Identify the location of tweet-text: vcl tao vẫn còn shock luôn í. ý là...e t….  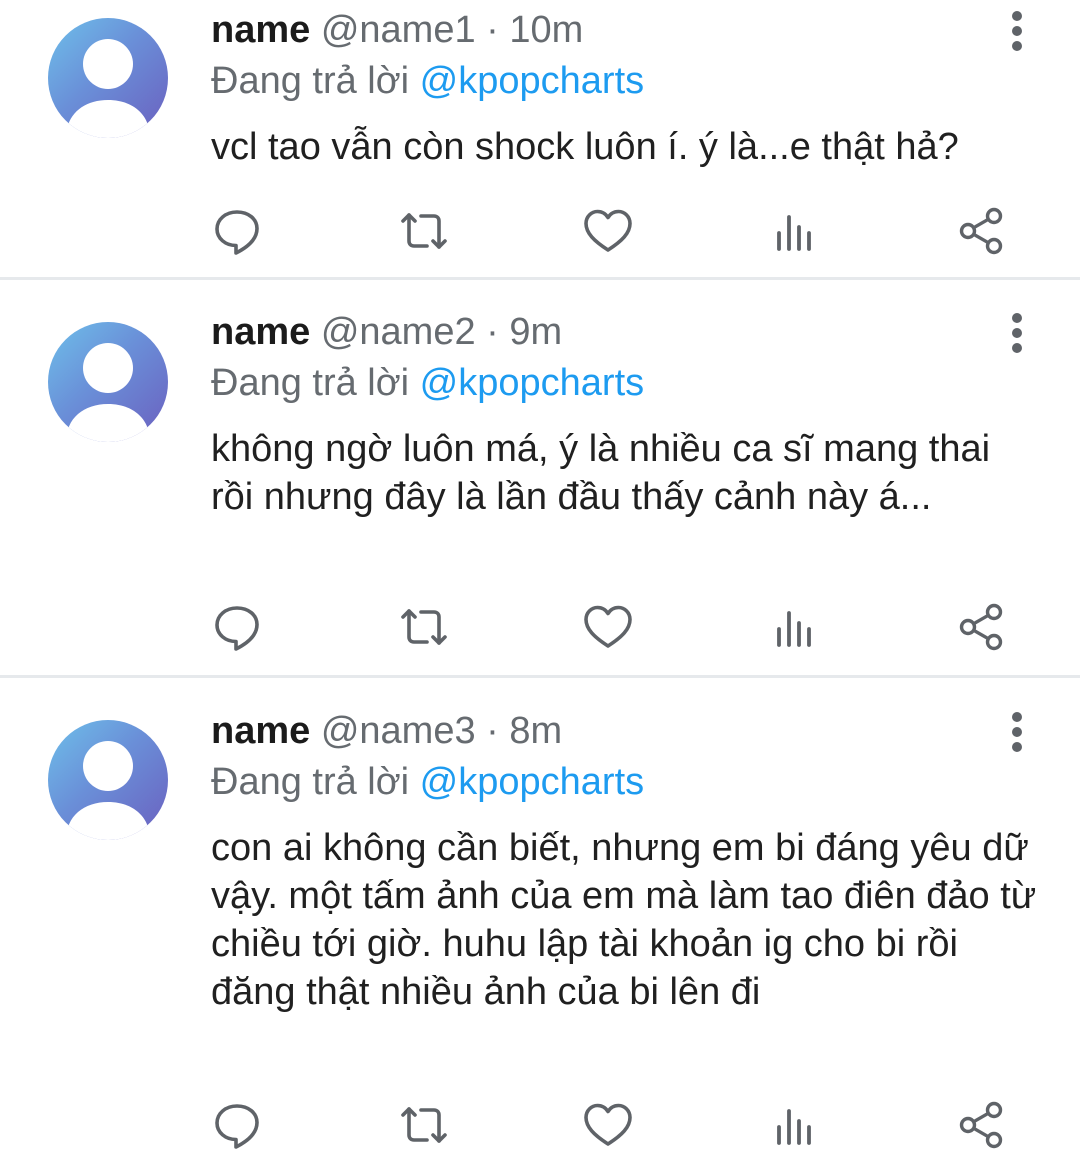
(585, 147).